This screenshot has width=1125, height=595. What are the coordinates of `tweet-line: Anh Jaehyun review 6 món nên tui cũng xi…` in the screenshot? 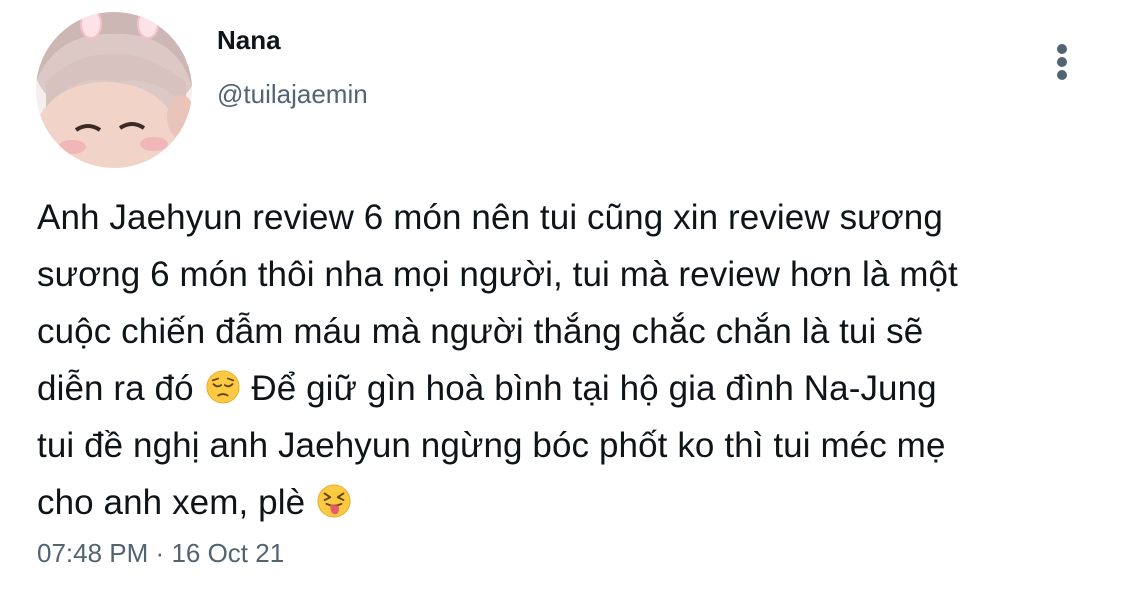 It's located at (490, 217).